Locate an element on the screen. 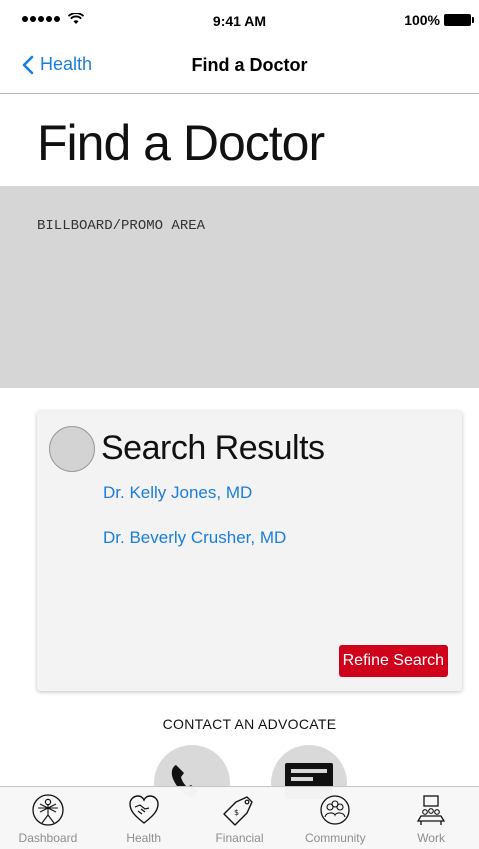  battery-area: 100% is located at coordinates (439, 20).